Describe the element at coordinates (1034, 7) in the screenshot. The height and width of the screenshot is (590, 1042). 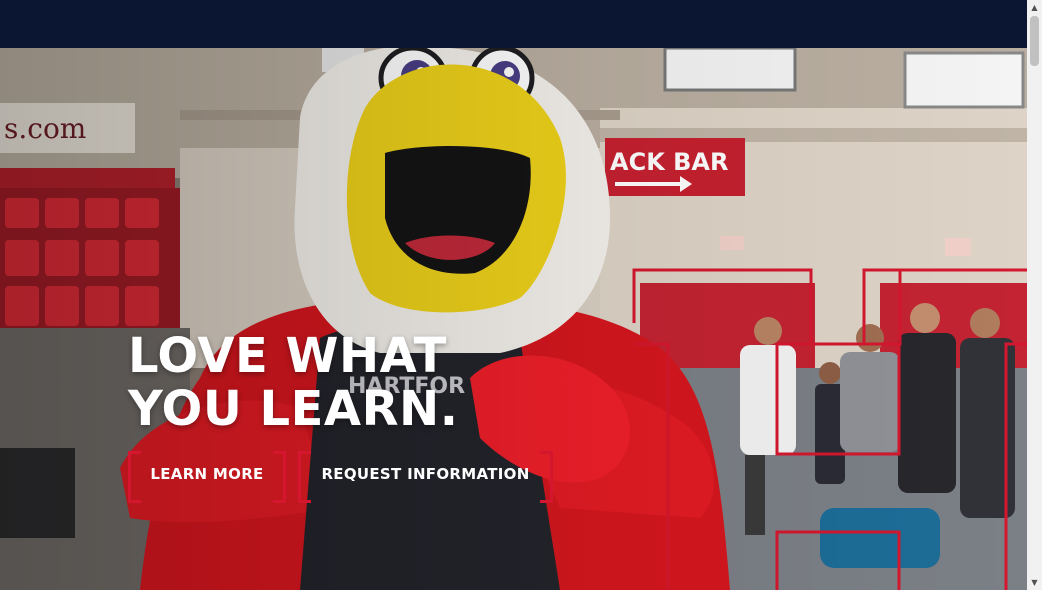
I see `scroll-up-arrow-icon: ▲` at that location.